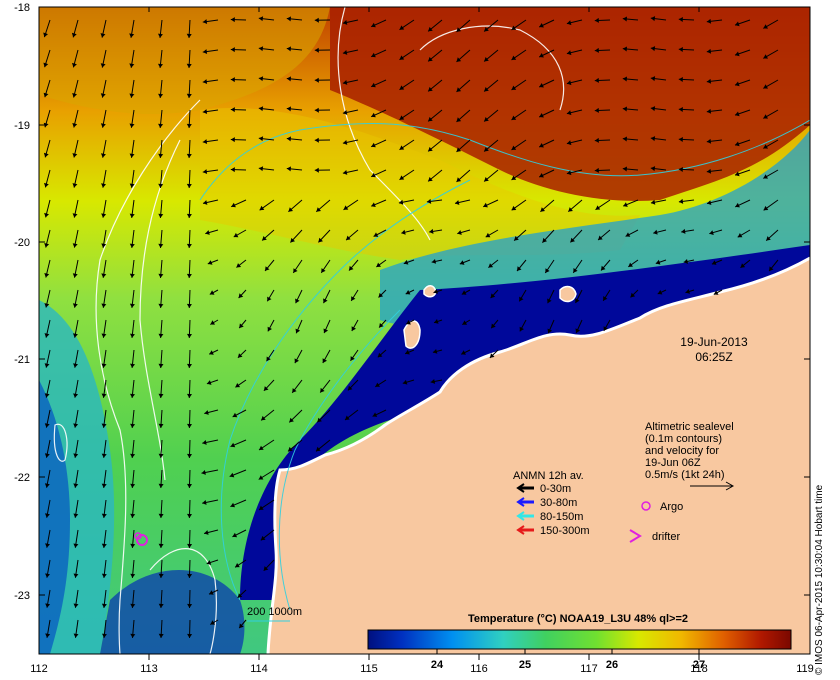 The height and width of the screenshot is (680, 840). What do you see at coordinates (579, 639) in the screenshot?
I see `colorbar` at bounding box center [579, 639].